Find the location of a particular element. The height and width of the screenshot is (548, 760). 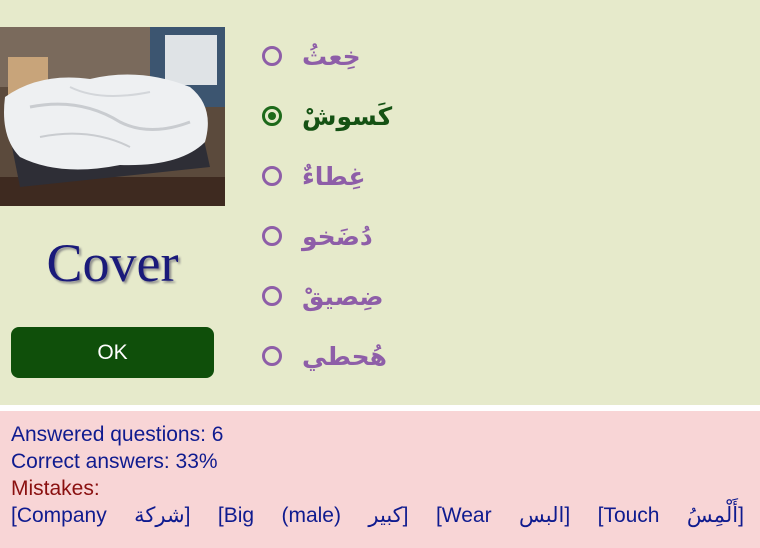

ok-button: OK is located at coordinates (112, 352).